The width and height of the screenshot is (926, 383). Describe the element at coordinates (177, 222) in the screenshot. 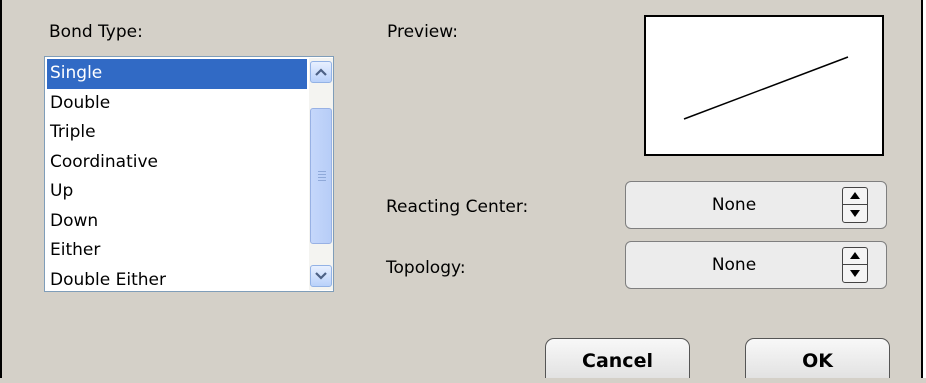

I see `list-item-down: Down` at that location.